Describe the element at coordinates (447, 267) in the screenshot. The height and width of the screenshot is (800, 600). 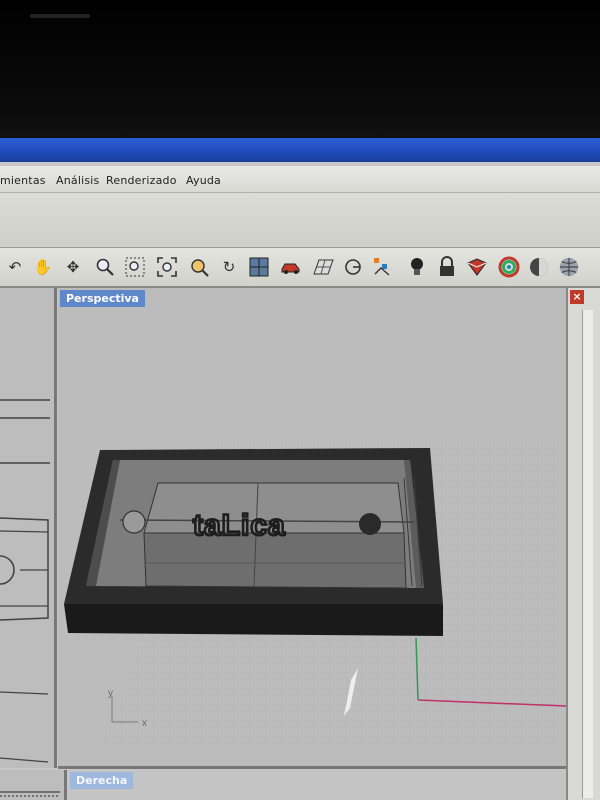
I see `lock-icon` at that location.